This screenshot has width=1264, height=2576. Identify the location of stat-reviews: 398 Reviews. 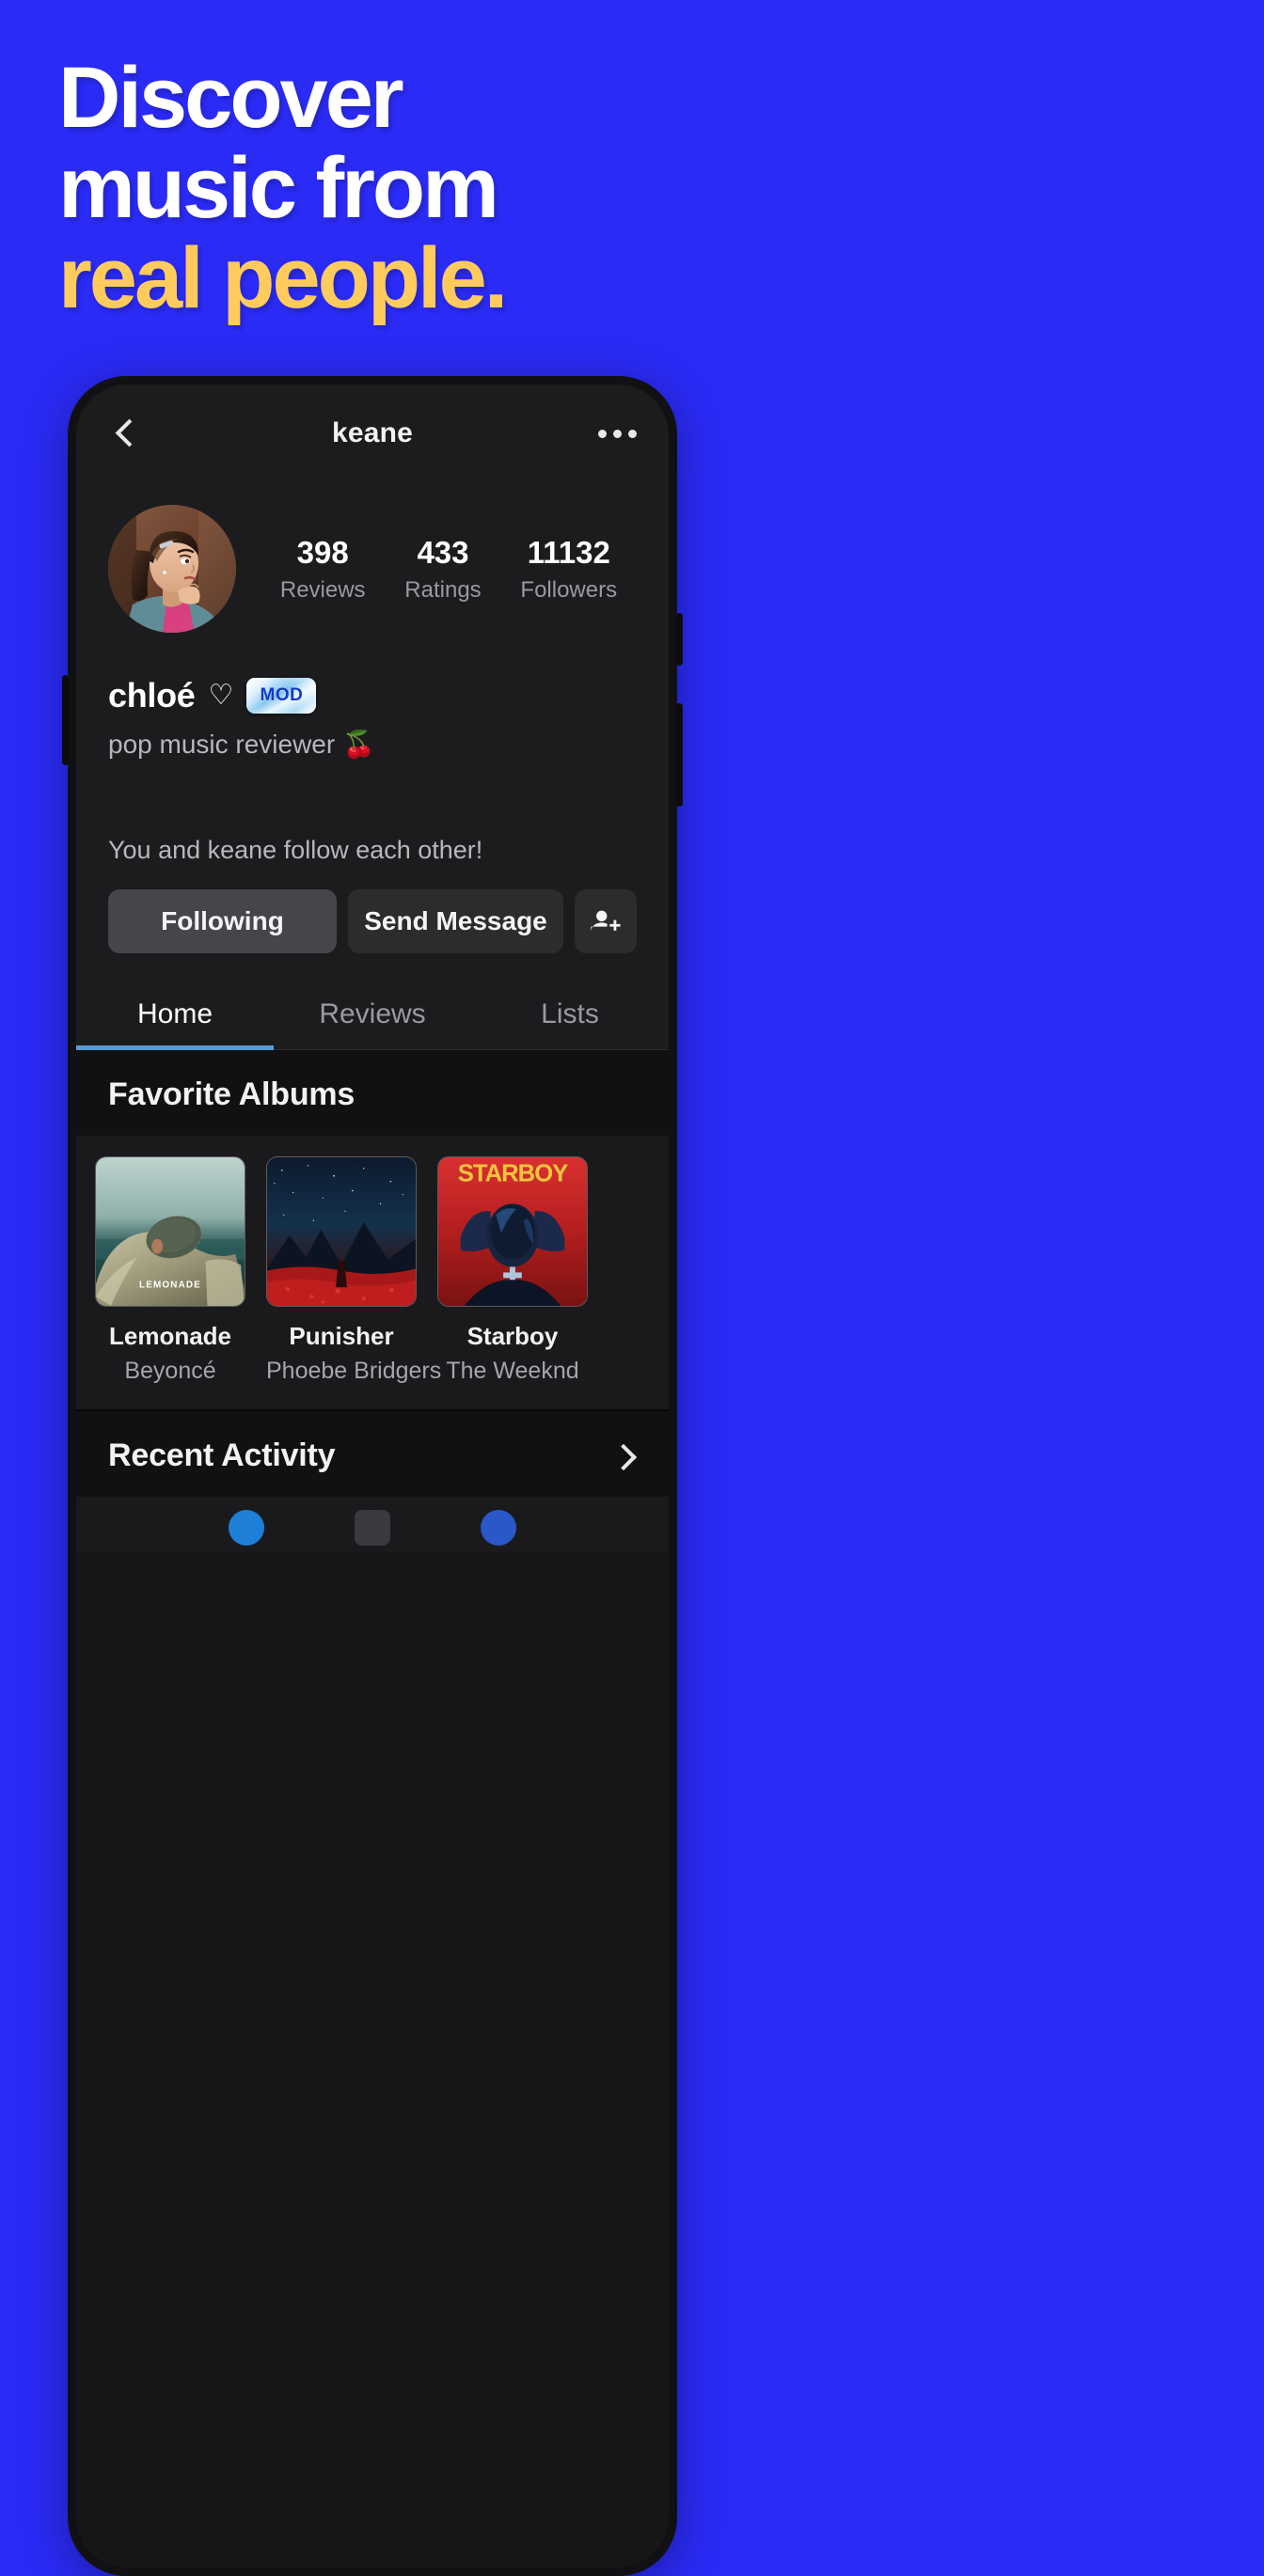
(323, 570).